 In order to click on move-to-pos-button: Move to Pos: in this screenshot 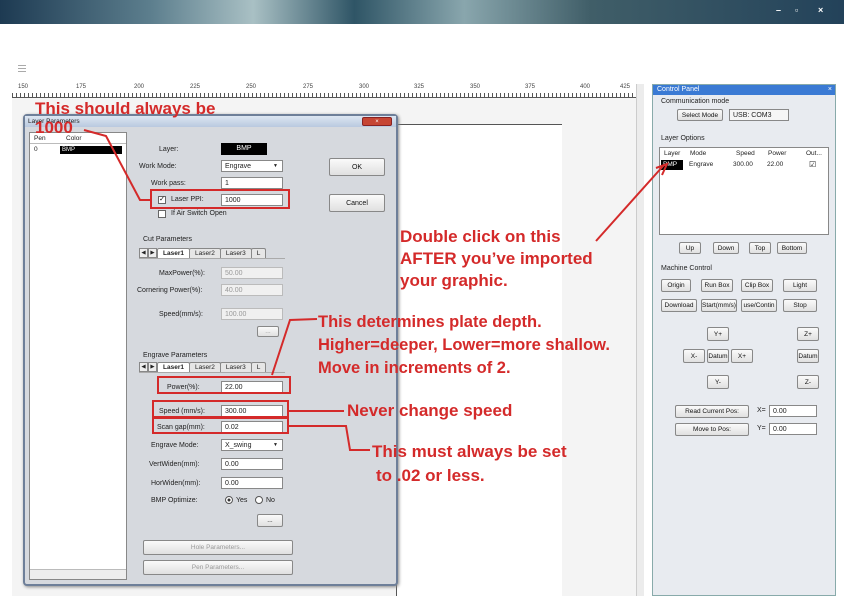, I will do `click(712, 429)`.